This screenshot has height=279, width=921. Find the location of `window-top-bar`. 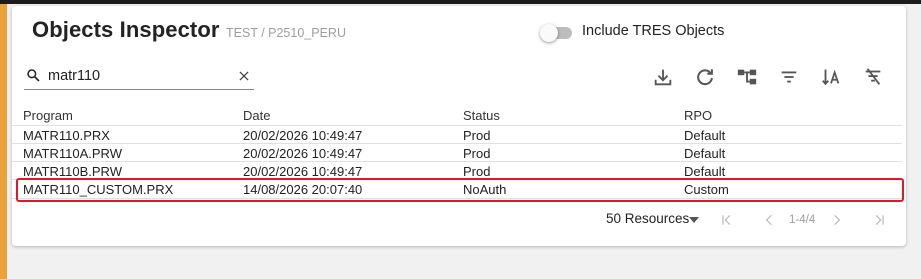

window-top-bar is located at coordinates (460, 2).